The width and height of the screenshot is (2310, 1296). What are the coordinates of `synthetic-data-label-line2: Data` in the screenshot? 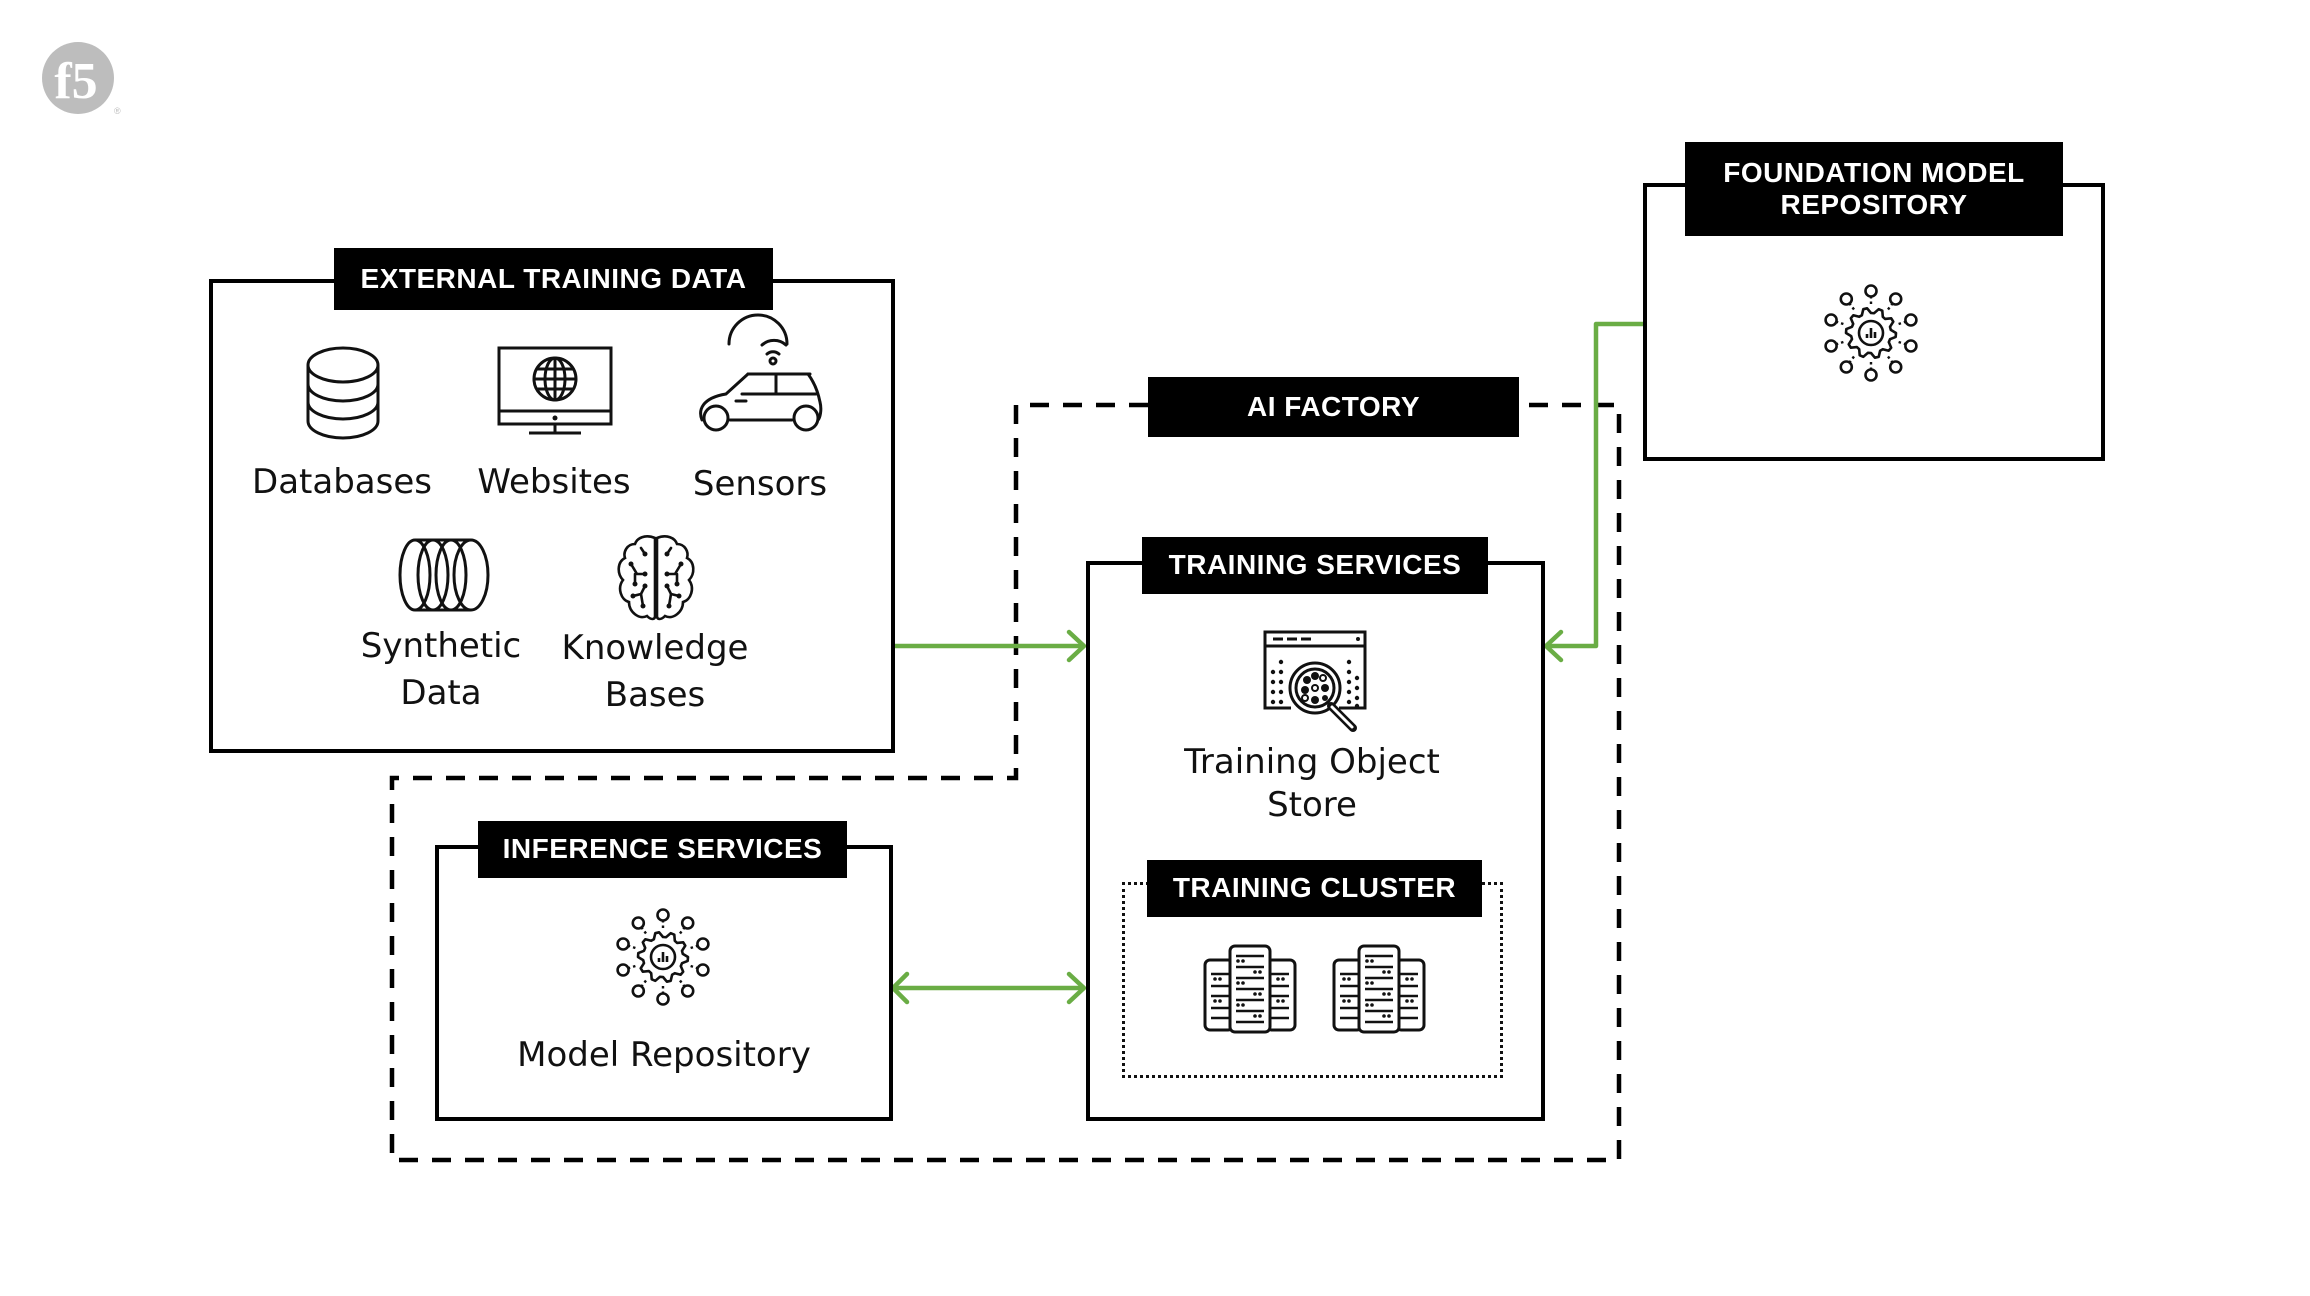 It's located at (441, 693).